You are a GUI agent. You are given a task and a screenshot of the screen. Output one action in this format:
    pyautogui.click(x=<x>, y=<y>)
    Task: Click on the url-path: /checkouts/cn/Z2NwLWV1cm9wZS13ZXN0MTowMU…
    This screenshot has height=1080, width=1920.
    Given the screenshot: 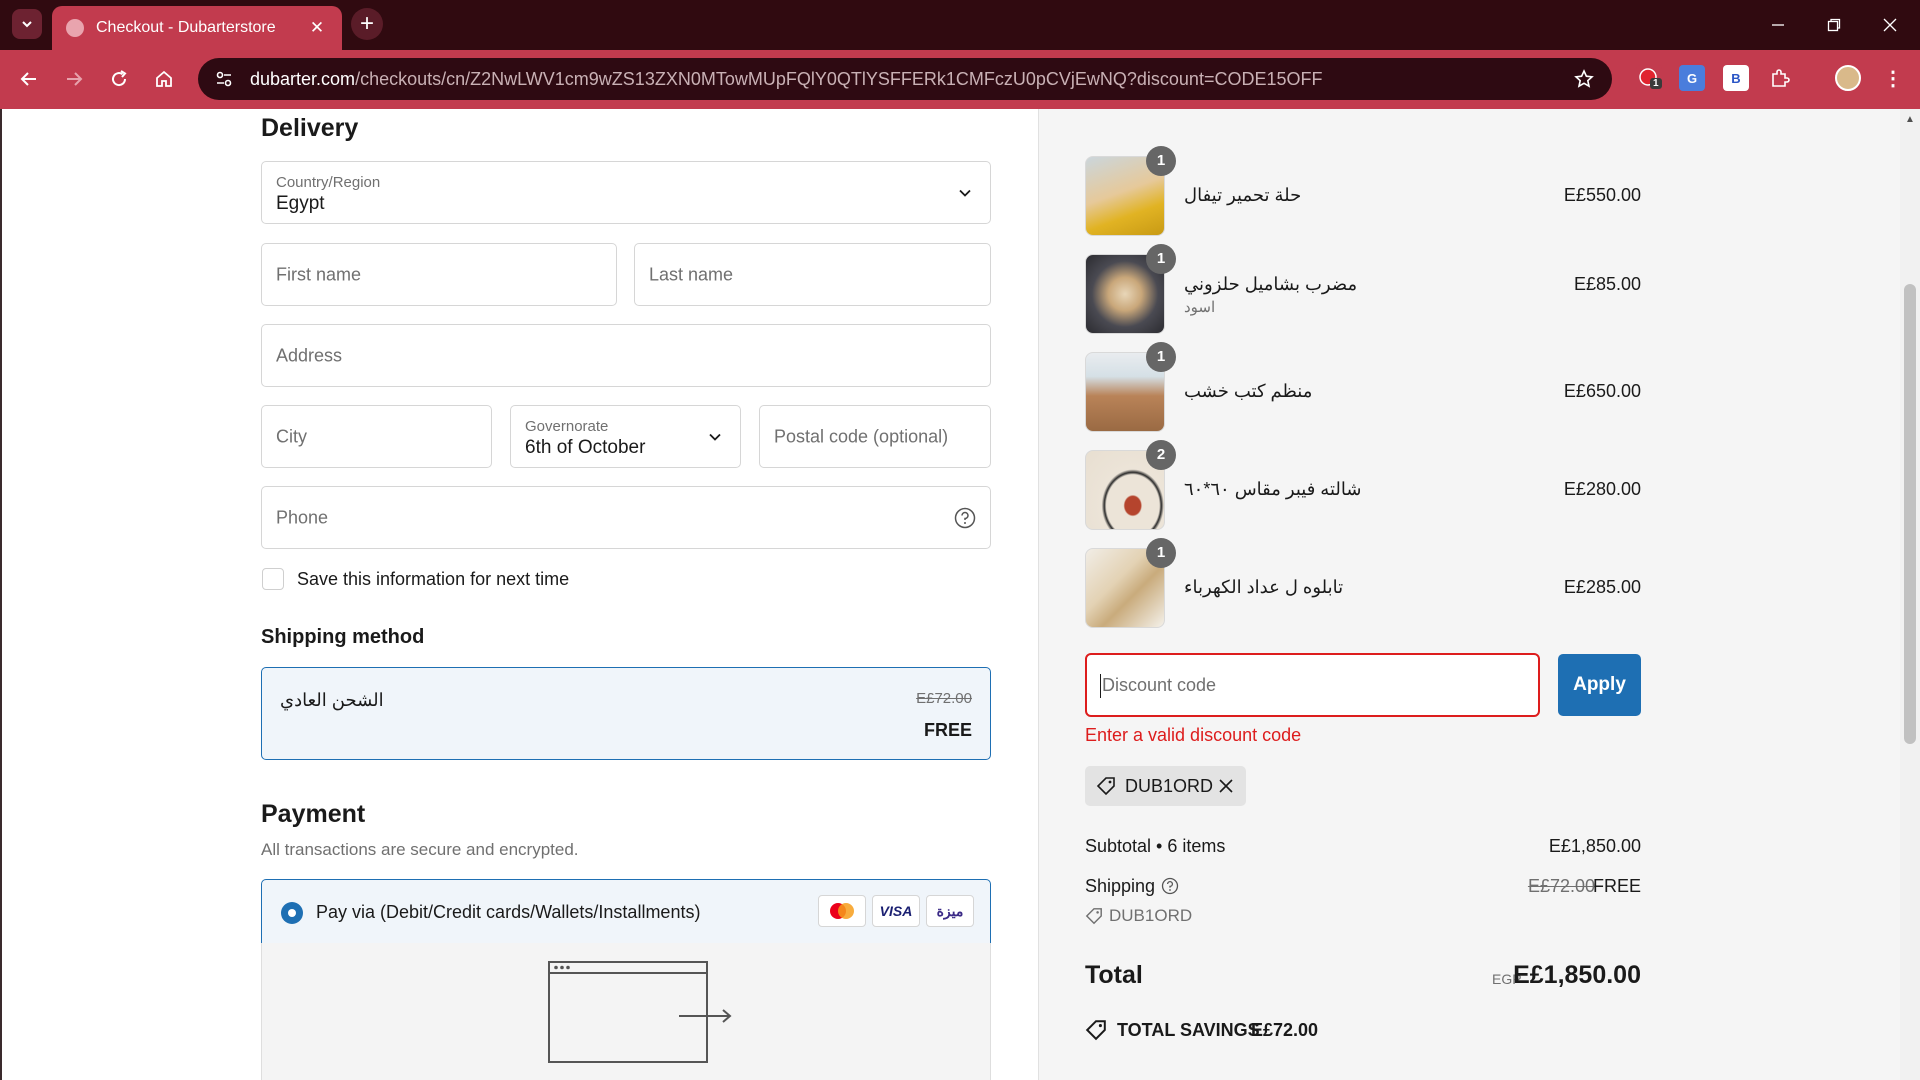 What is the action you would take?
    pyautogui.click(x=839, y=78)
    